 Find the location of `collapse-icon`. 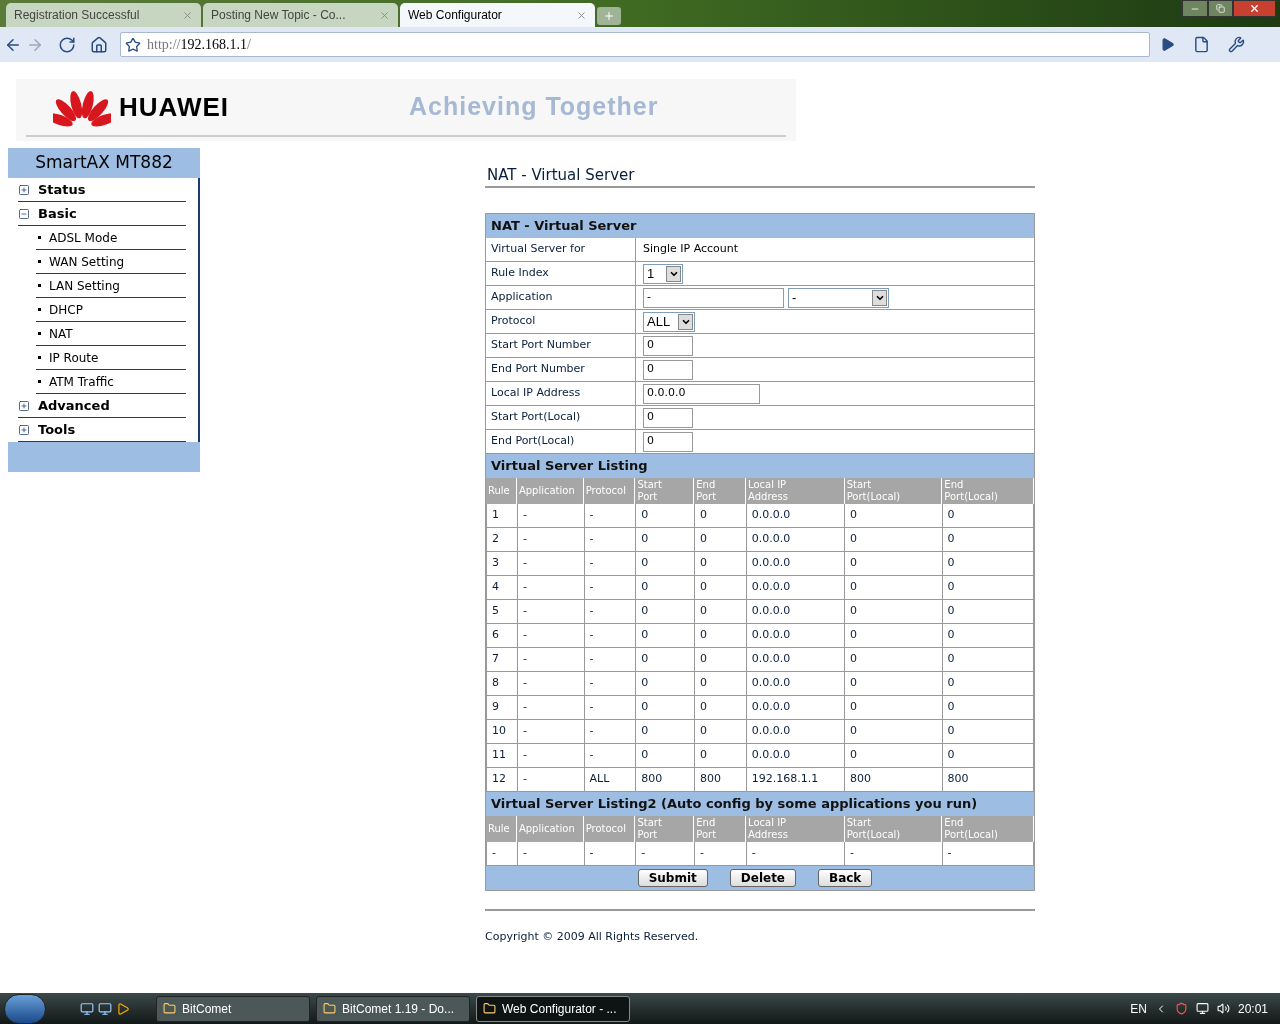

collapse-icon is located at coordinates (24, 213).